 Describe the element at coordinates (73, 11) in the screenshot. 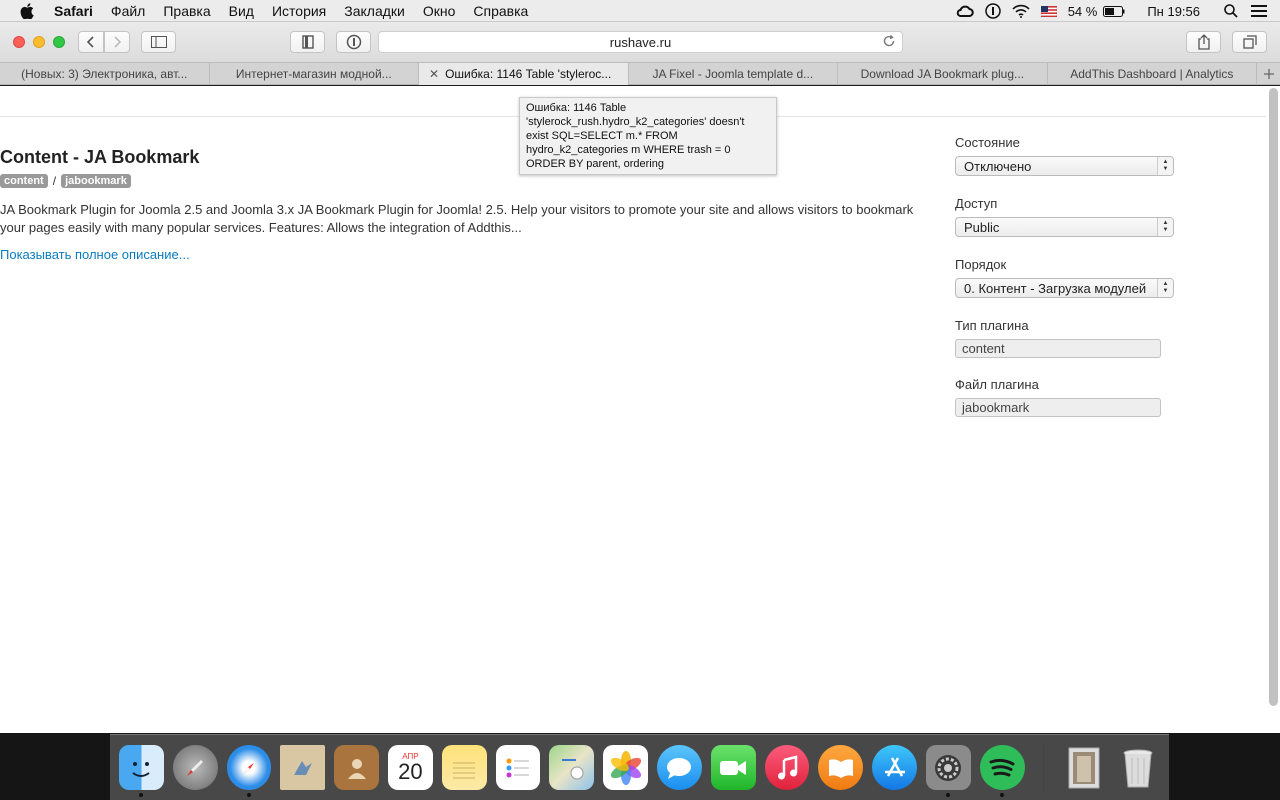

I see `menu-safari: Safari` at that location.